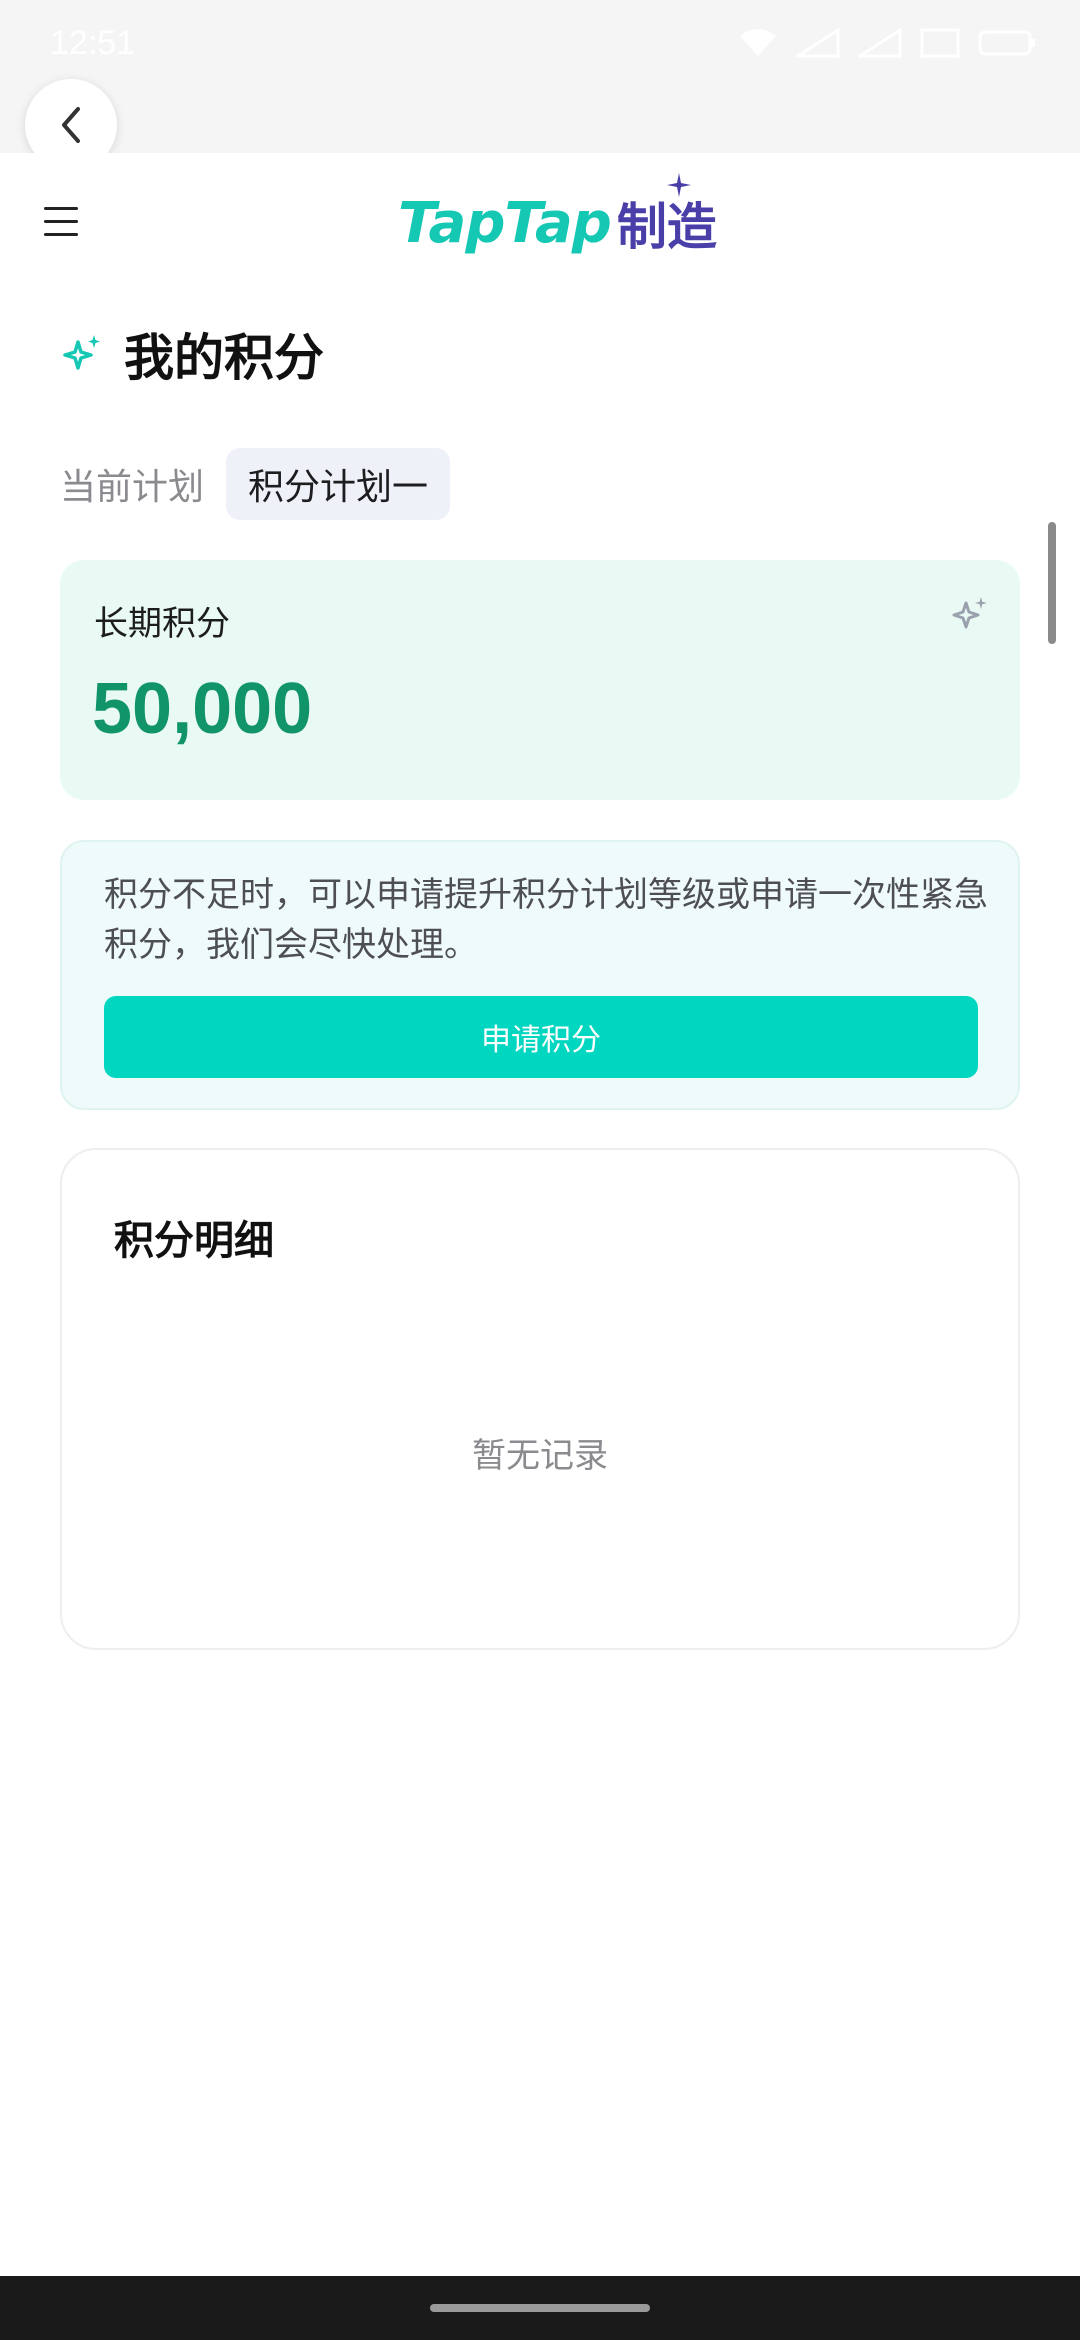 The image size is (1080, 2340). I want to click on app-header: TapTap 制造, so click(540, 223).